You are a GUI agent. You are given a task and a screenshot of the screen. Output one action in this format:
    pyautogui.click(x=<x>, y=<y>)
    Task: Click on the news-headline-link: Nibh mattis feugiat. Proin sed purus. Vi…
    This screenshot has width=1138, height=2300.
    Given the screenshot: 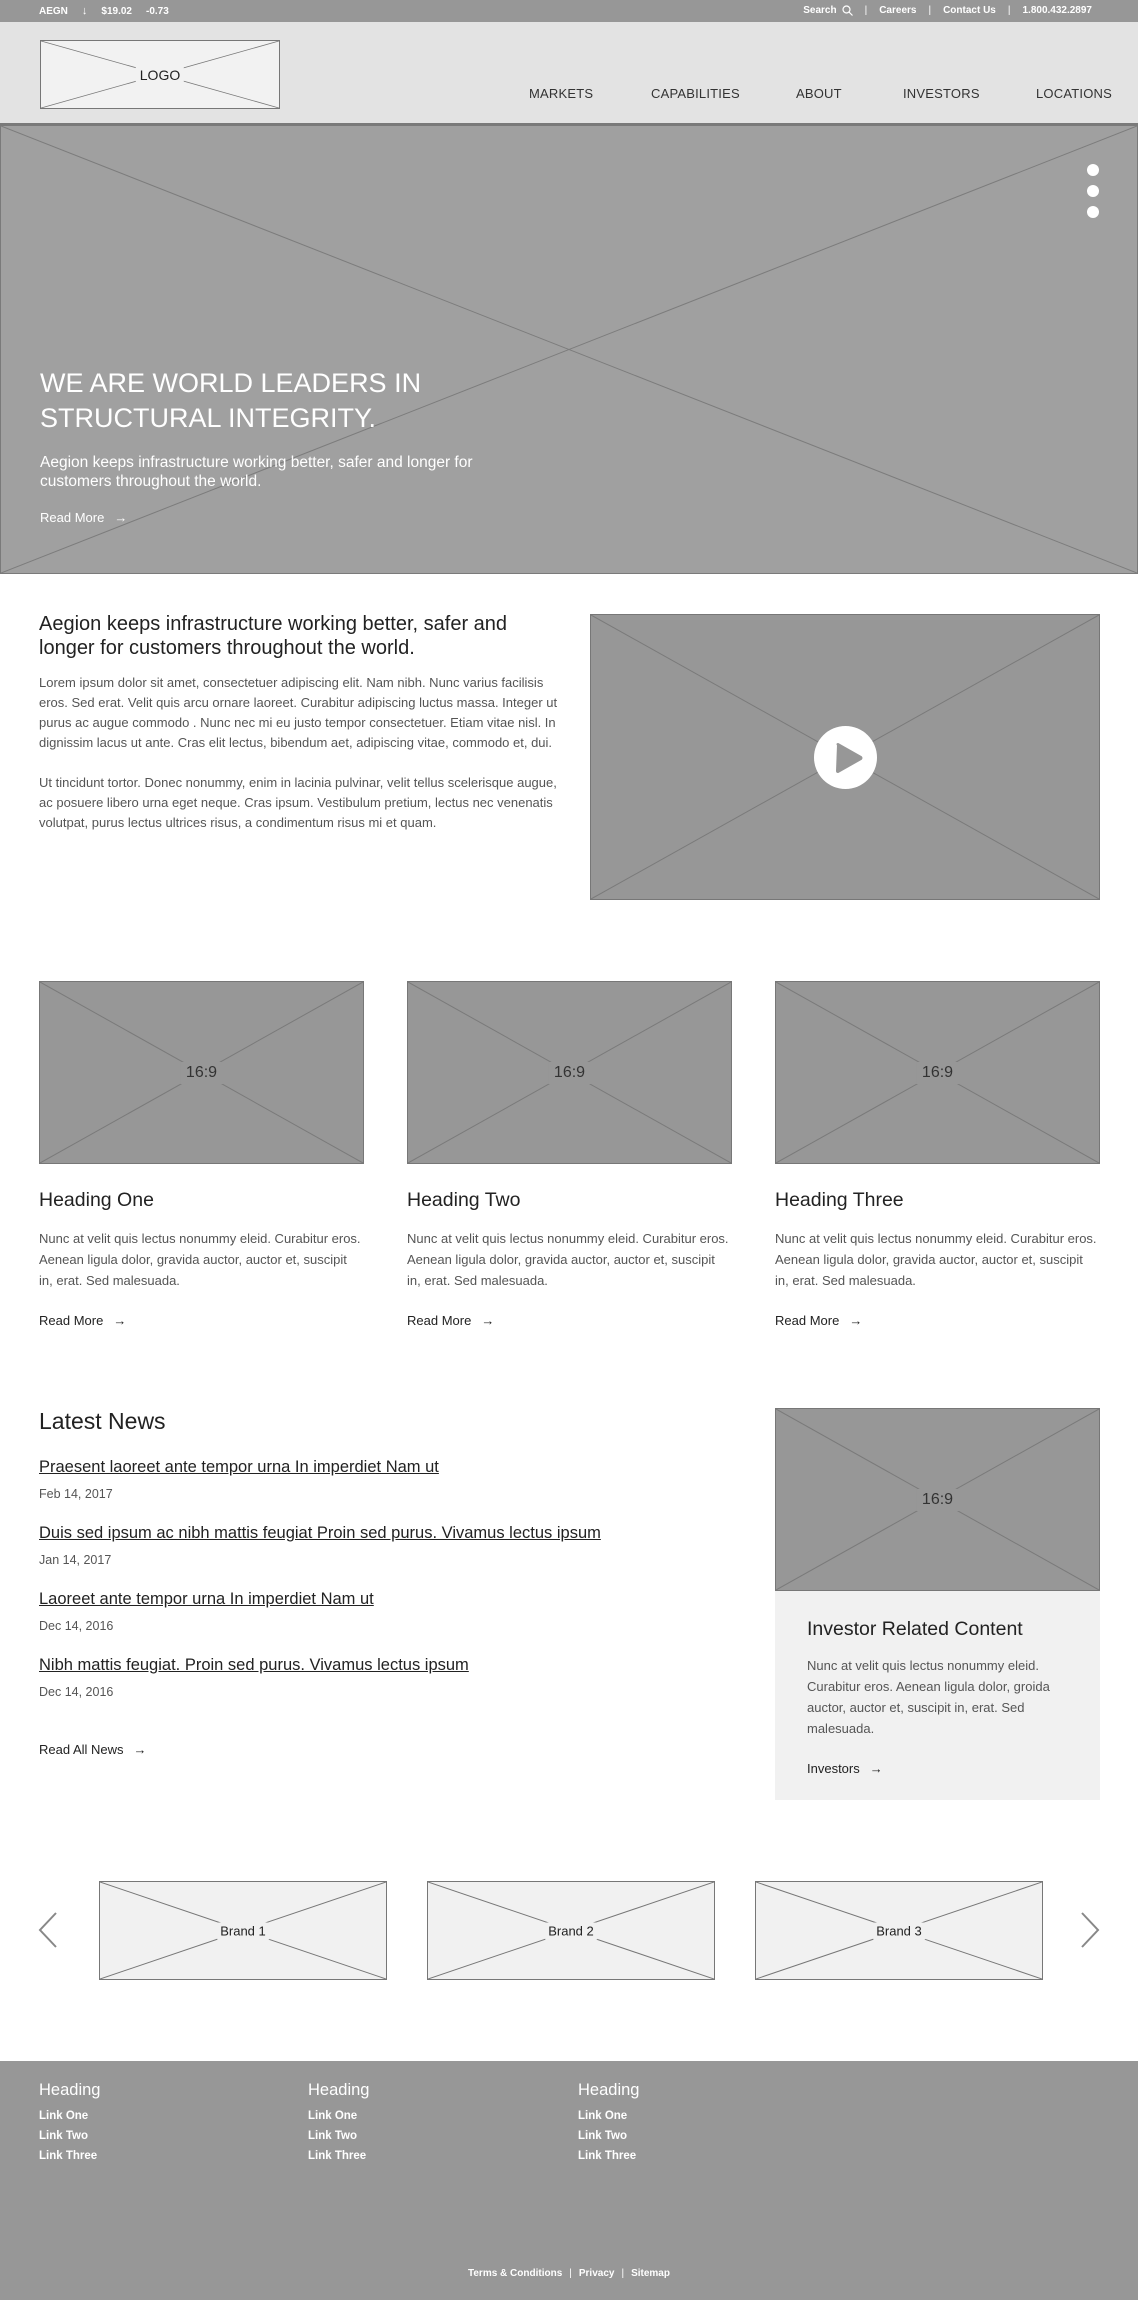 What is the action you would take?
    pyautogui.click(x=254, y=1665)
    